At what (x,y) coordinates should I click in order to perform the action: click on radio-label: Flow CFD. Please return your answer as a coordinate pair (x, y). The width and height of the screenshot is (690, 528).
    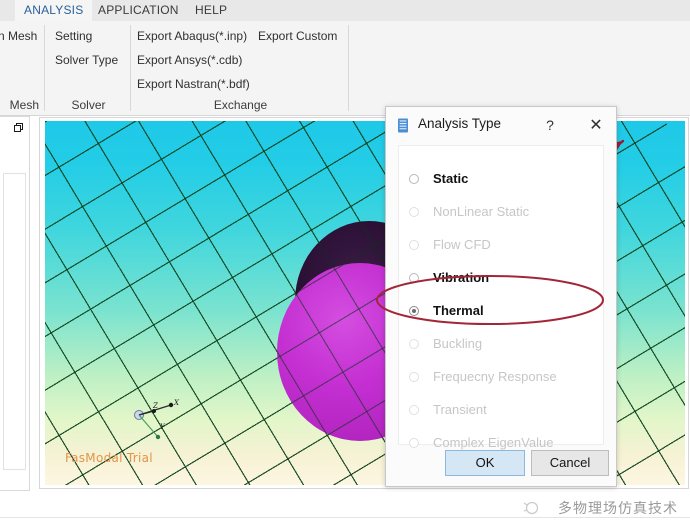
    Looking at the image, I should click on (462, 244).